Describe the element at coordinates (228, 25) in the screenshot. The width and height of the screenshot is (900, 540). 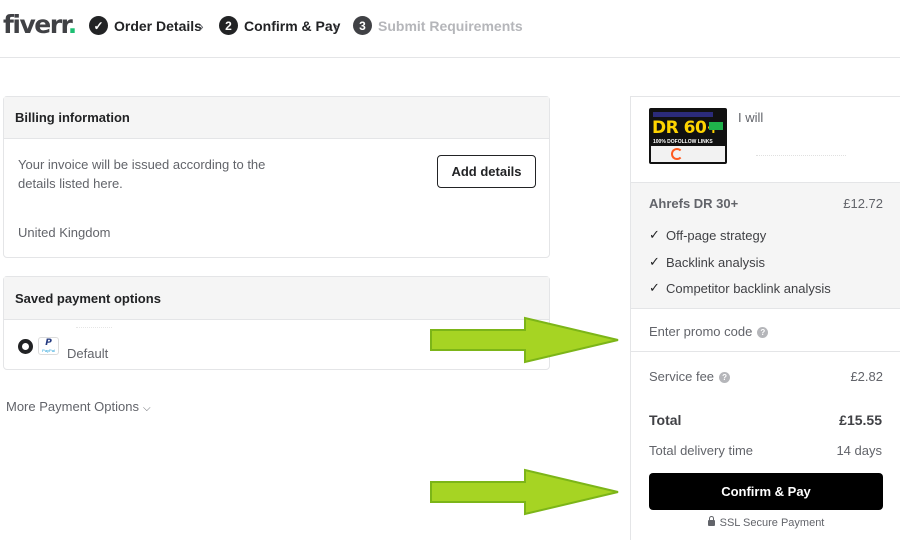
I see `step-number: 2` at that location.